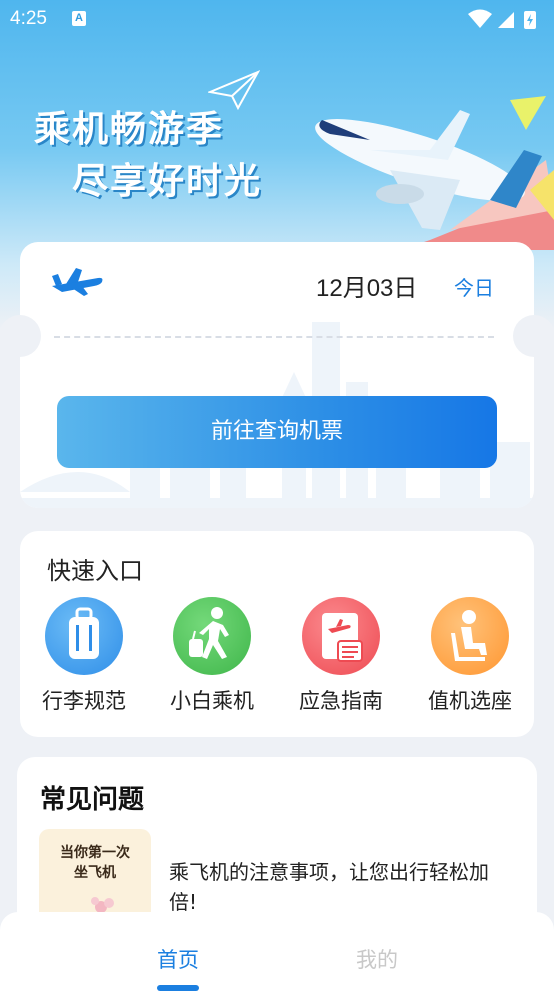 This screenshot has width=554, height=1005. I want to click on quick-entry-title: 快速入口, so click(95, 571).